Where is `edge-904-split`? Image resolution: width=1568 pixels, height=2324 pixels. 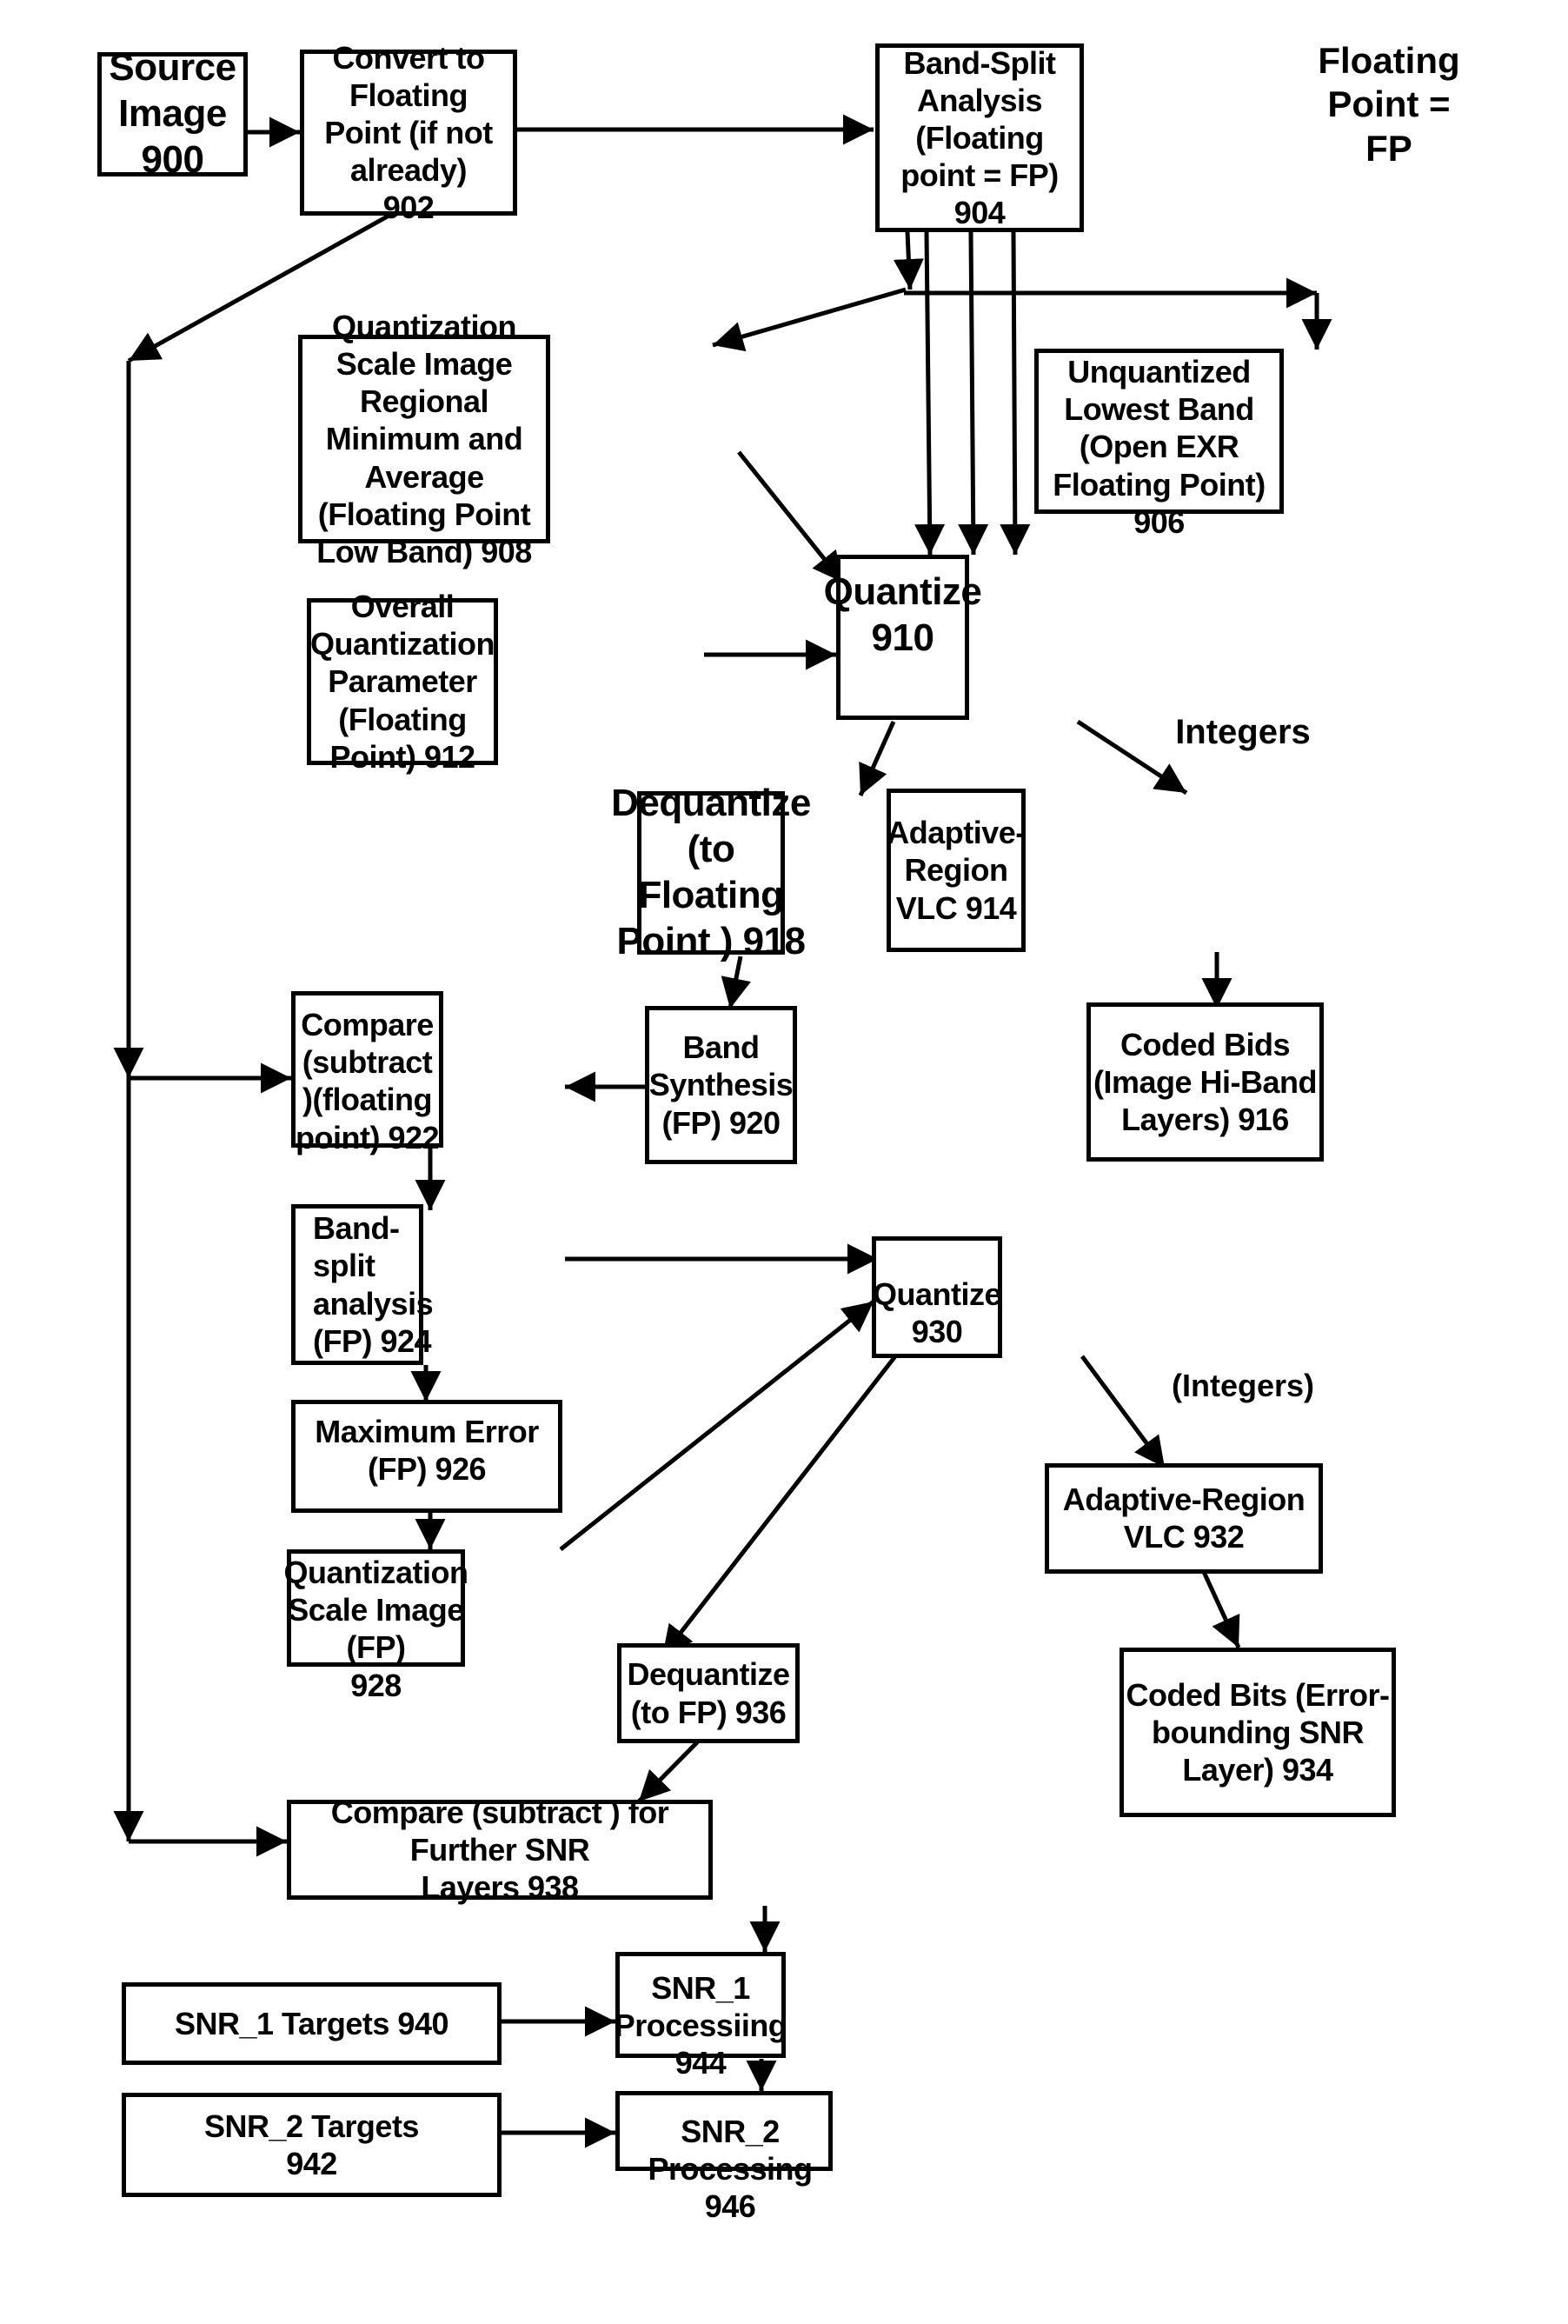
edge-904-split is located at coordinates (908, 260).